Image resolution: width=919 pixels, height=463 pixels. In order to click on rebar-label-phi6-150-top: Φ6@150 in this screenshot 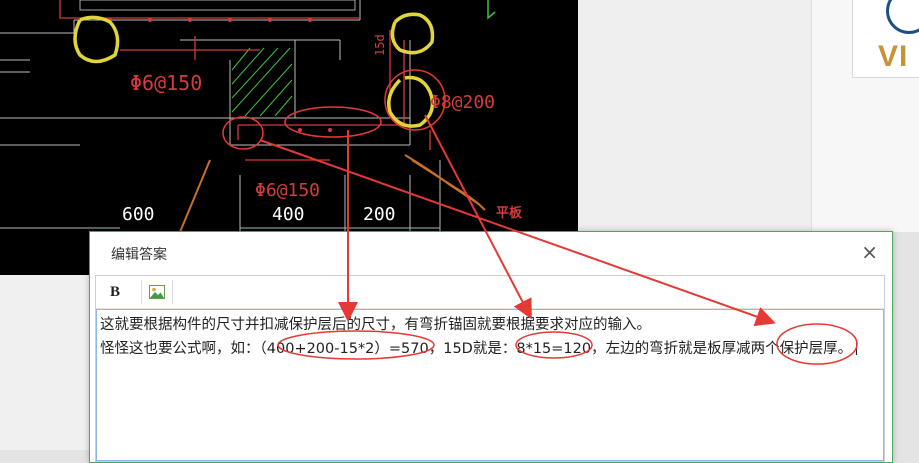, I will do `click(166, 83)`.